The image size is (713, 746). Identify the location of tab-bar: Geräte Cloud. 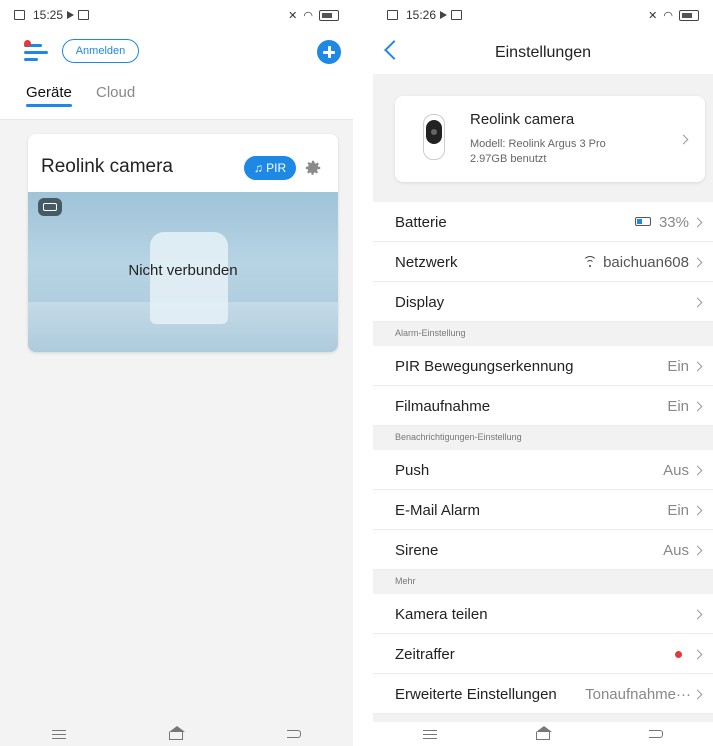
(176, 100).